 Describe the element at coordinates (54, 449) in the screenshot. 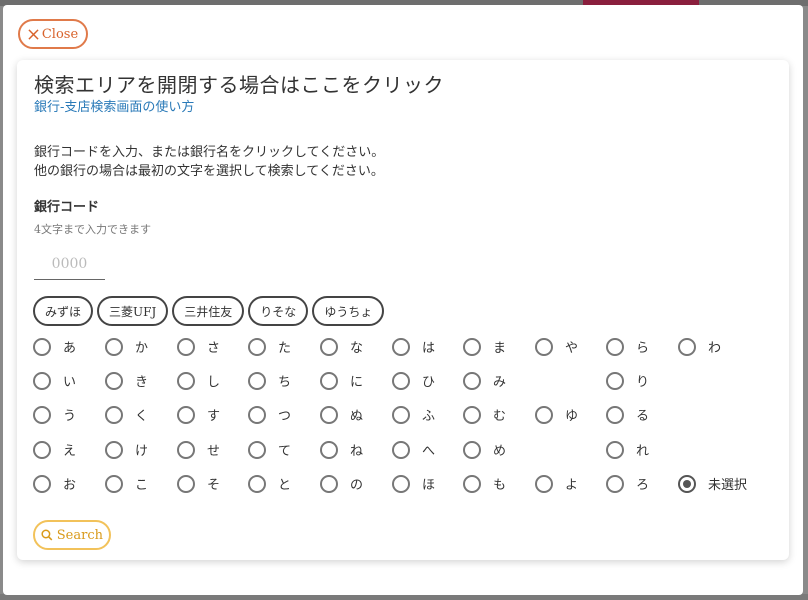

I see `kana-option: え` at that location.